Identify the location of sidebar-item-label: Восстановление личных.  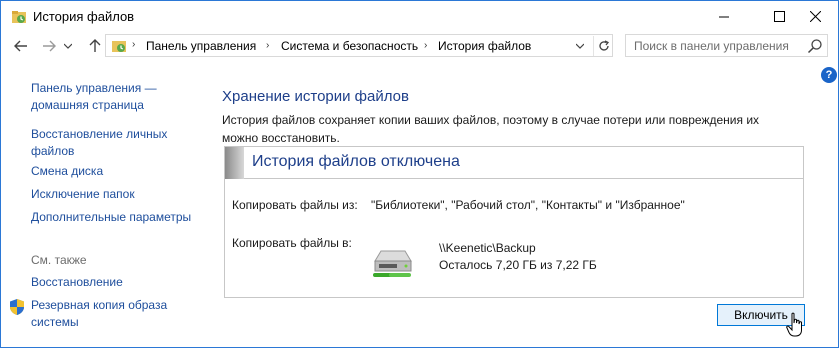
(99, 134).